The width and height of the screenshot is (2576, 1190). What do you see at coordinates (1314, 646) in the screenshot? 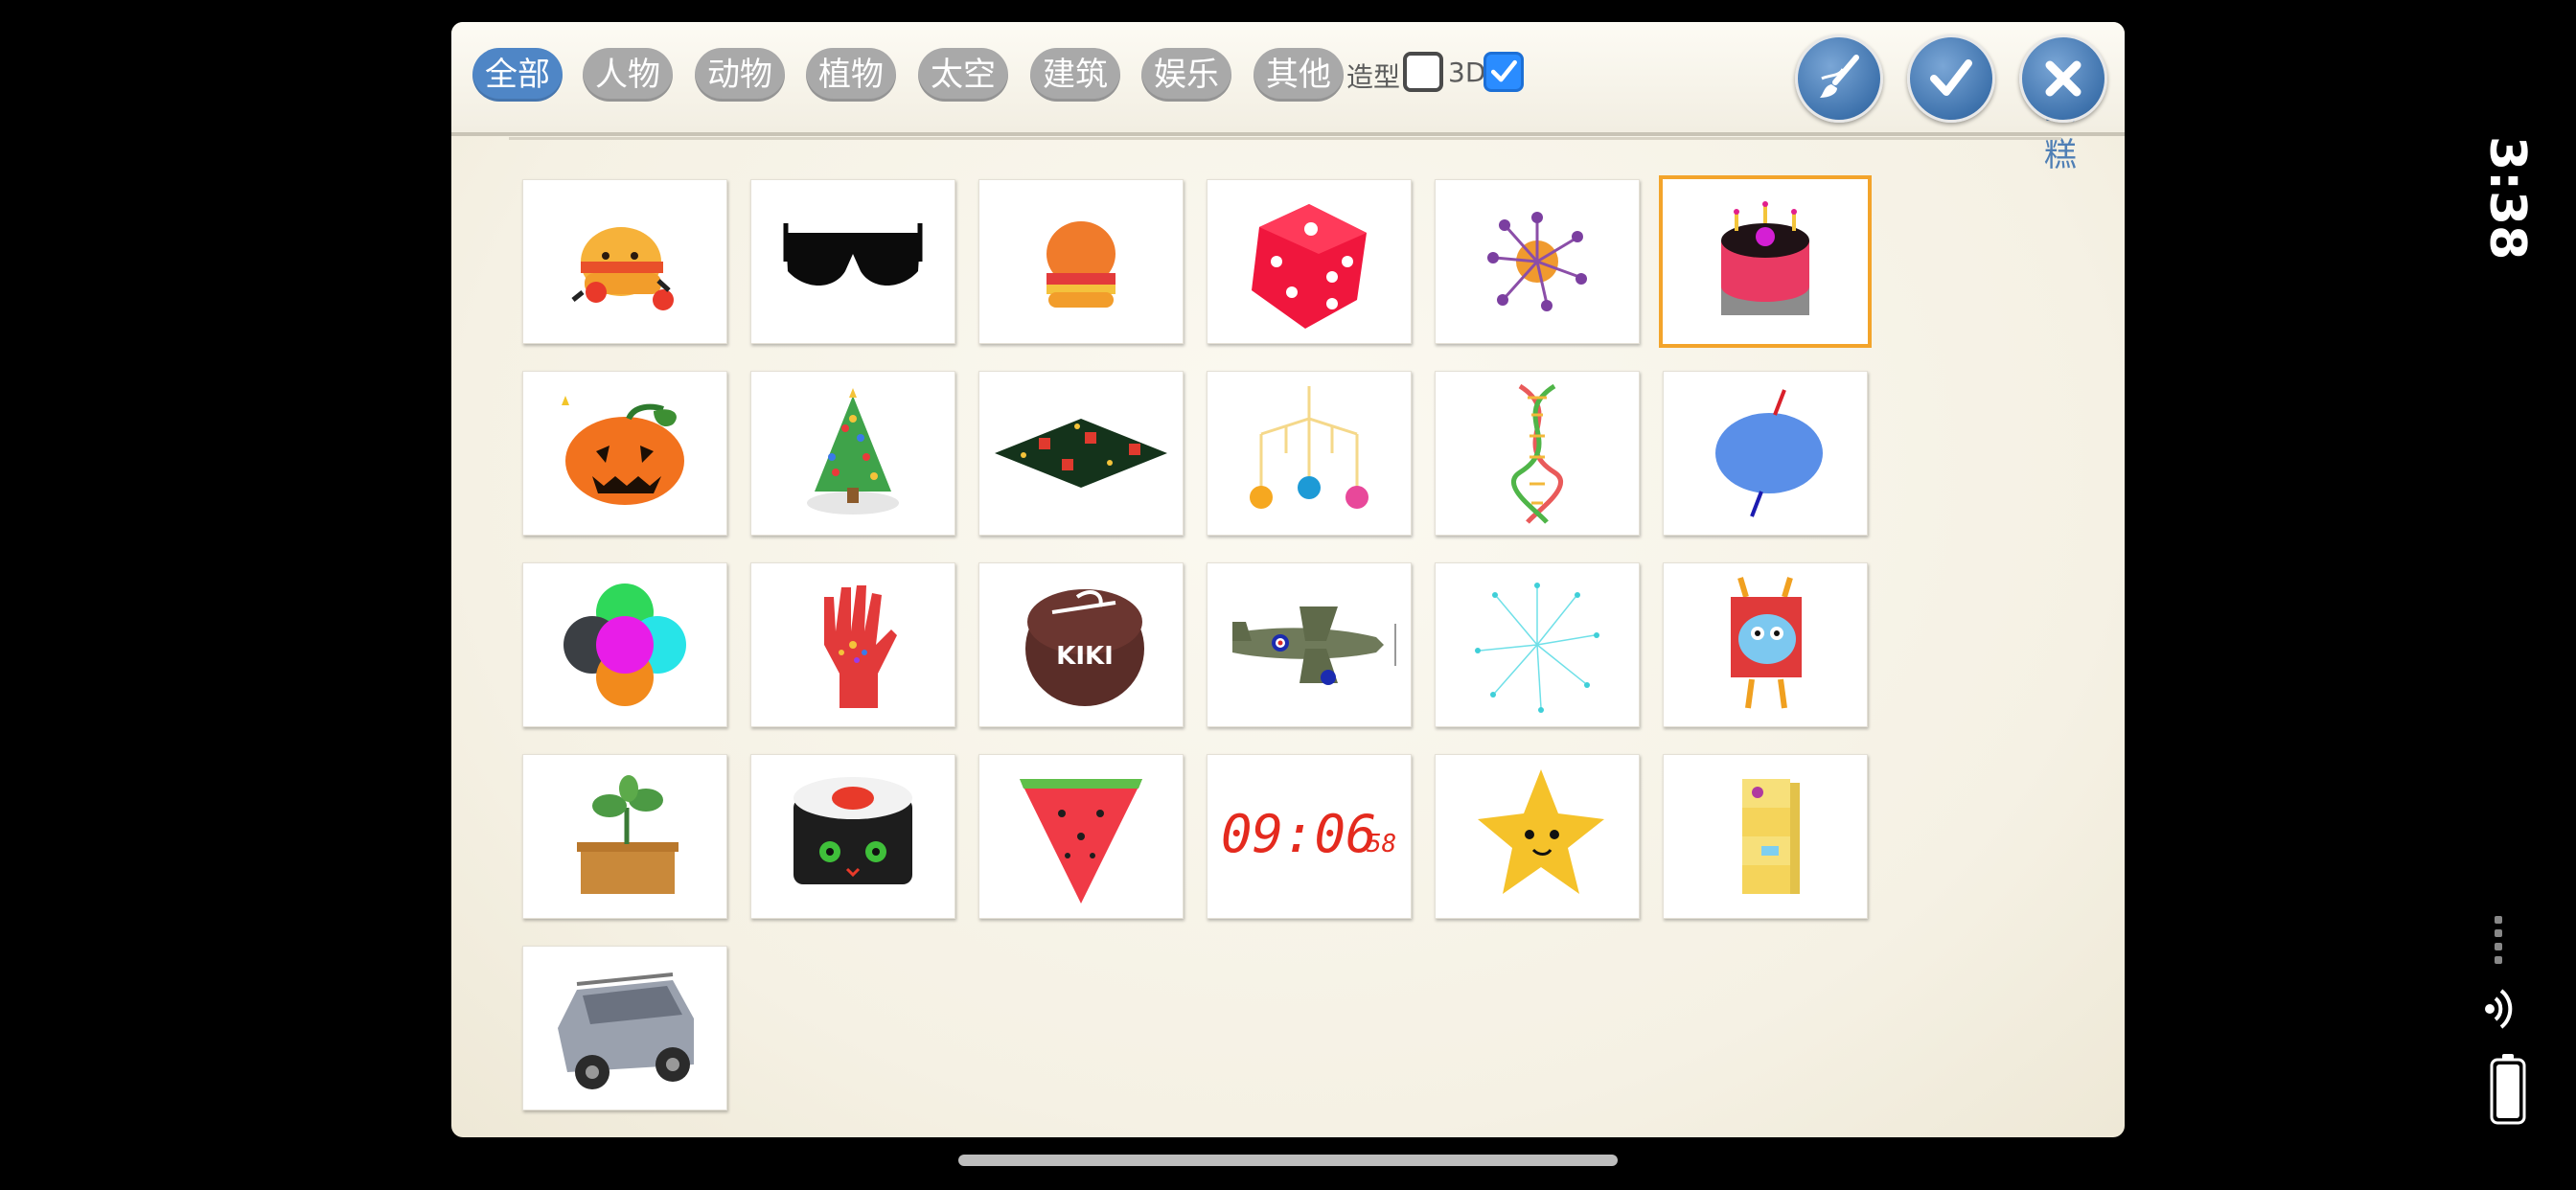
I see `spitfire-plane-icon` at bounding box center [1314, 646].